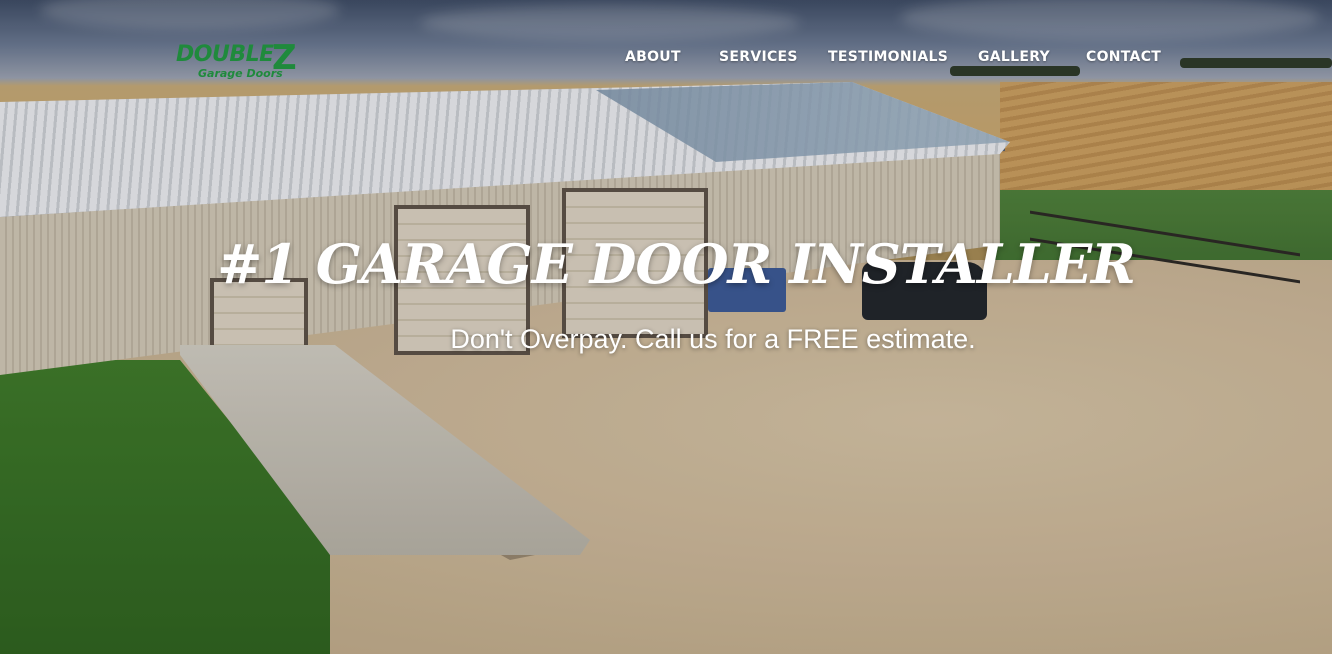  I want to click on hero-headline: #1 GARAGE DOOR INSTALLER, so click(676, 264).